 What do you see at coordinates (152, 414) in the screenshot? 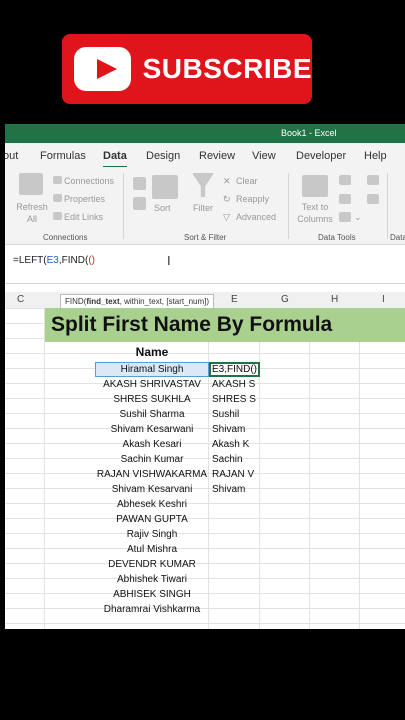
I see `name-cell: Sushil Sharma` at bounding box center [152, 414].